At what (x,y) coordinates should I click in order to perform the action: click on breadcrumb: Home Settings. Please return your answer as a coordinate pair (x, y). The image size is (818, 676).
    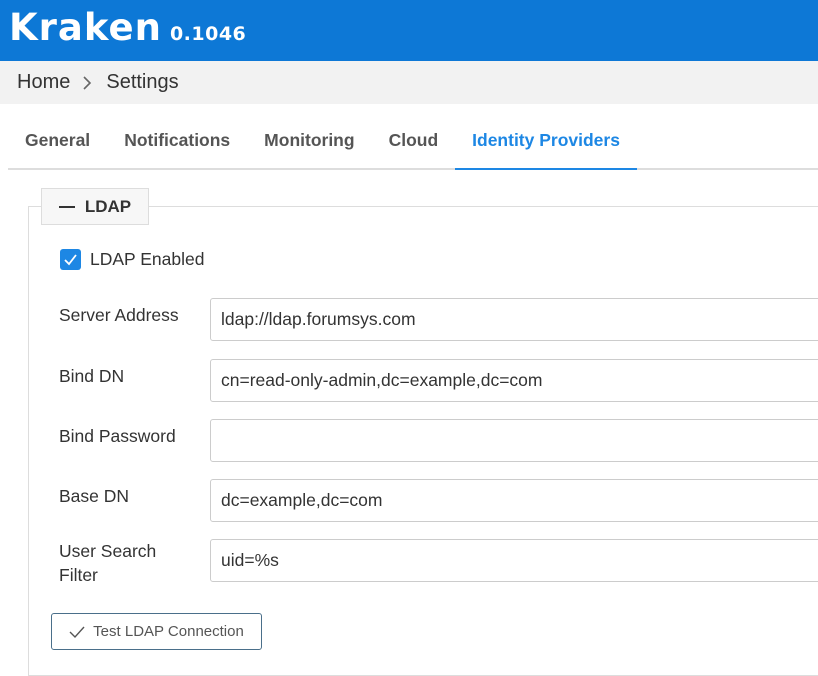
    Looking at the image, I should click on (409, 82).